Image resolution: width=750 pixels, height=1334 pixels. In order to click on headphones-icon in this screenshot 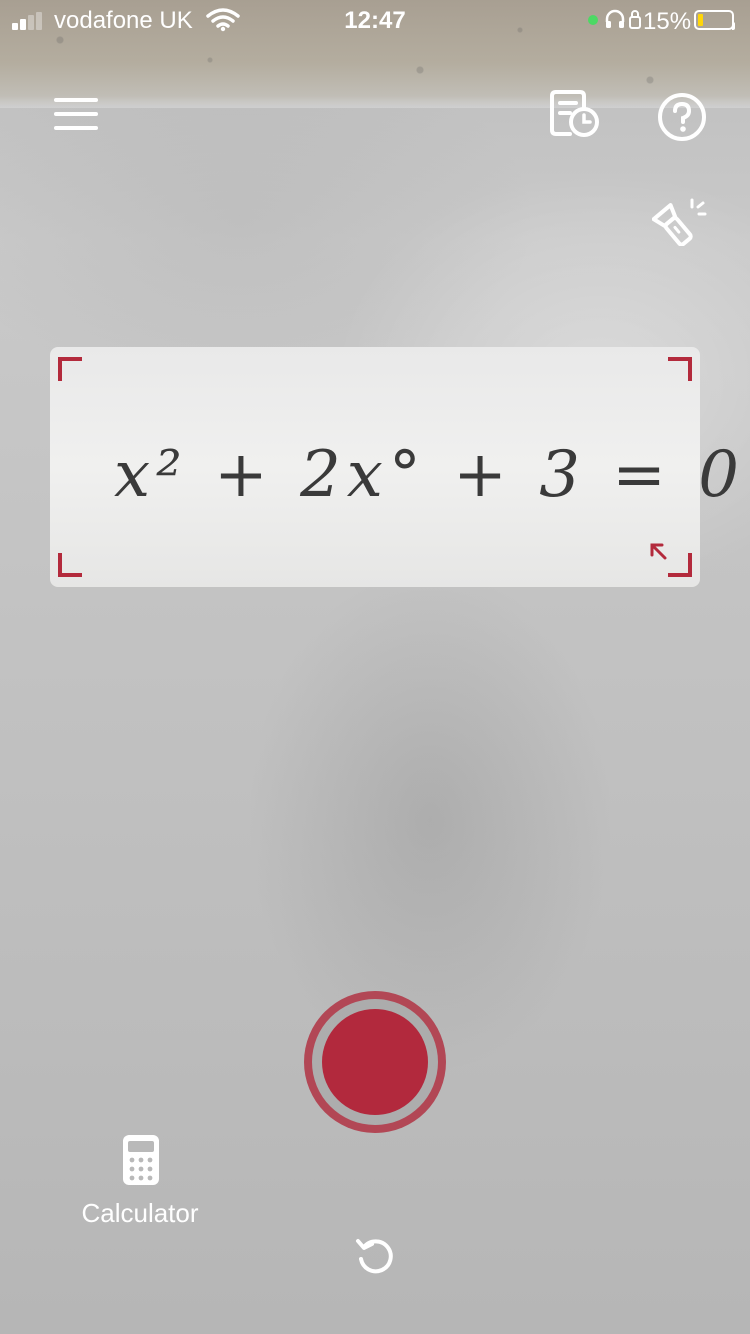, I will do `click(615, 18)`.